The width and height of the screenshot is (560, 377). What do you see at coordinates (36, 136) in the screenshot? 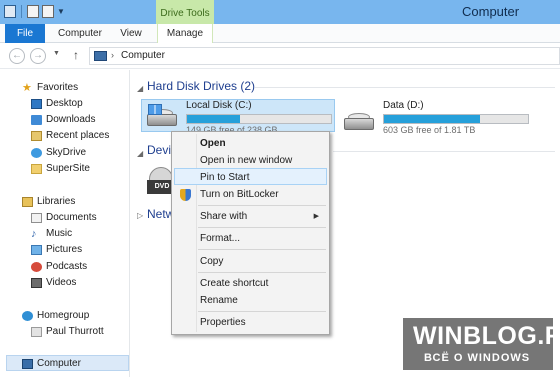
I see `recent-places-icon` at bounding box center [36, 136].